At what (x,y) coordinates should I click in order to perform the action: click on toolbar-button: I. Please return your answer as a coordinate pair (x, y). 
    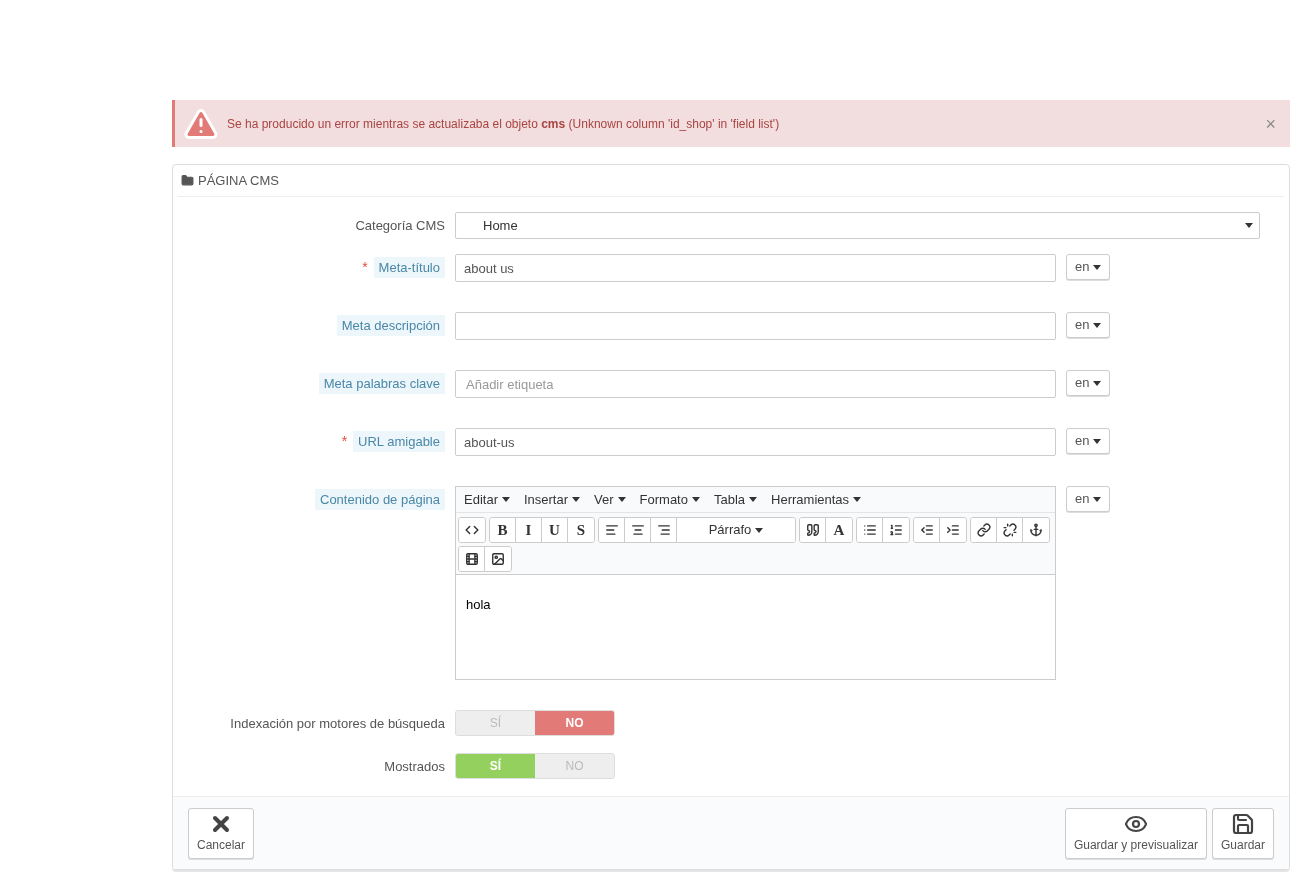
    Looking at the image, I should click on (529, 530).